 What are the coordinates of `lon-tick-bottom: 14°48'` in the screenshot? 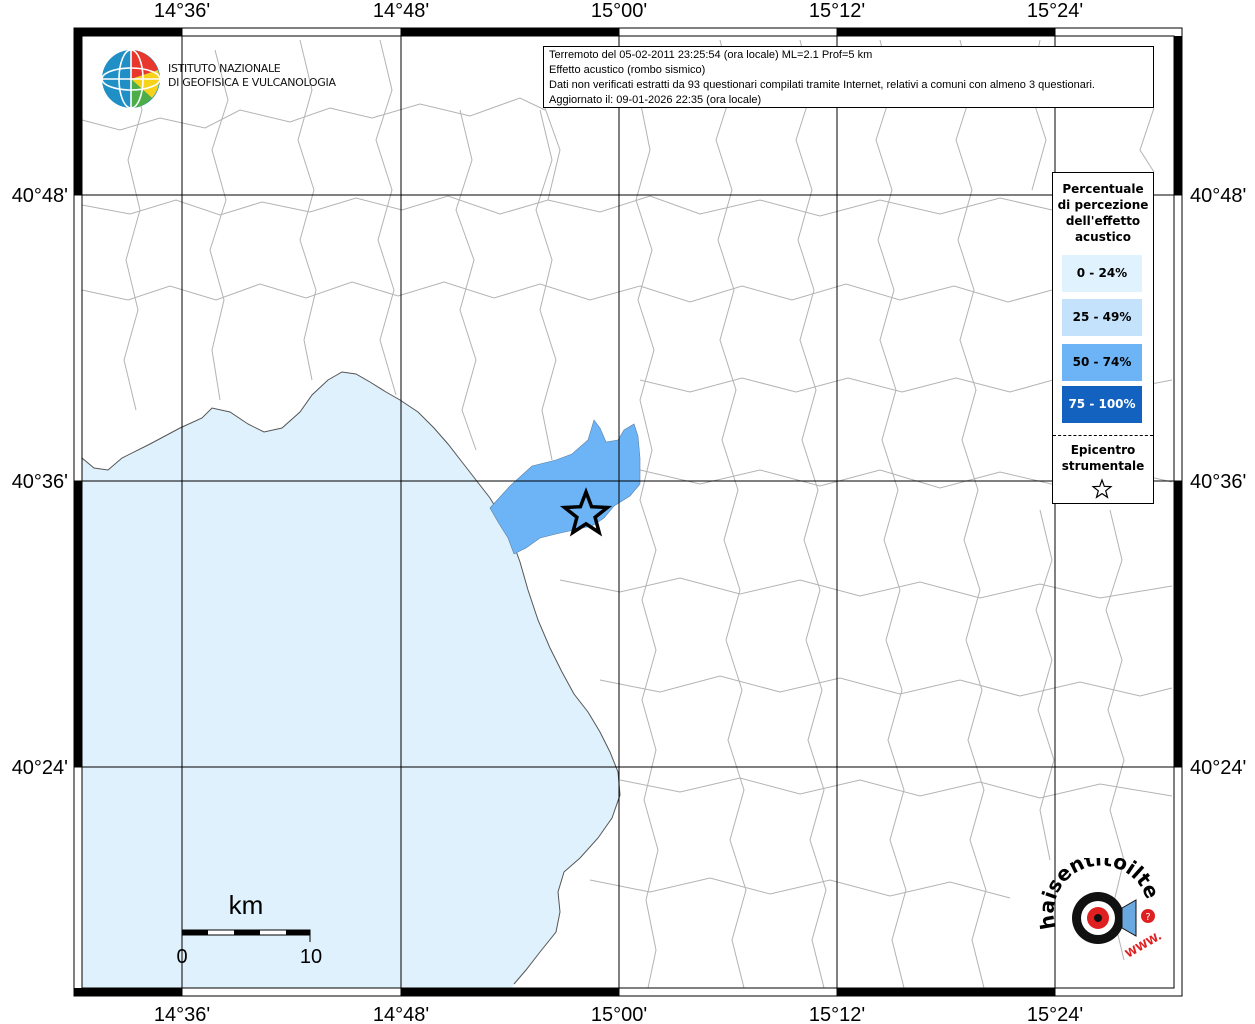 It's located at (401, 1014).